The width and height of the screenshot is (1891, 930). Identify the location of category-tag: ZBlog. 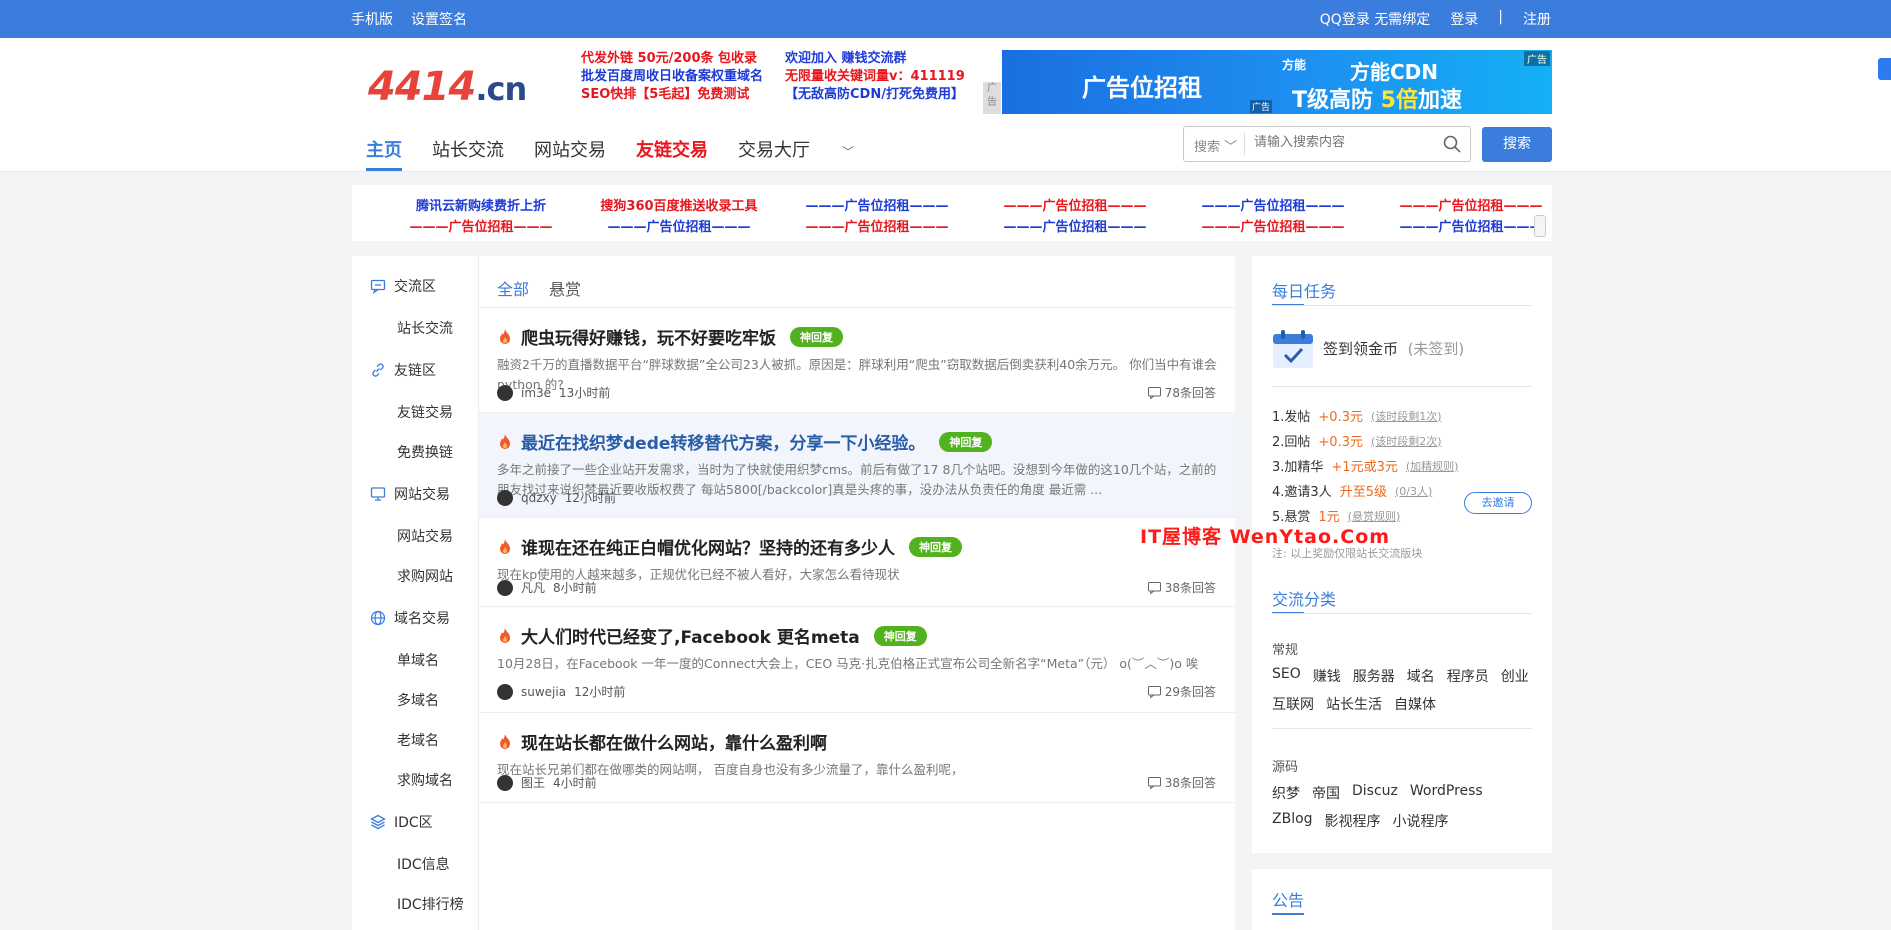
(1292, 821).